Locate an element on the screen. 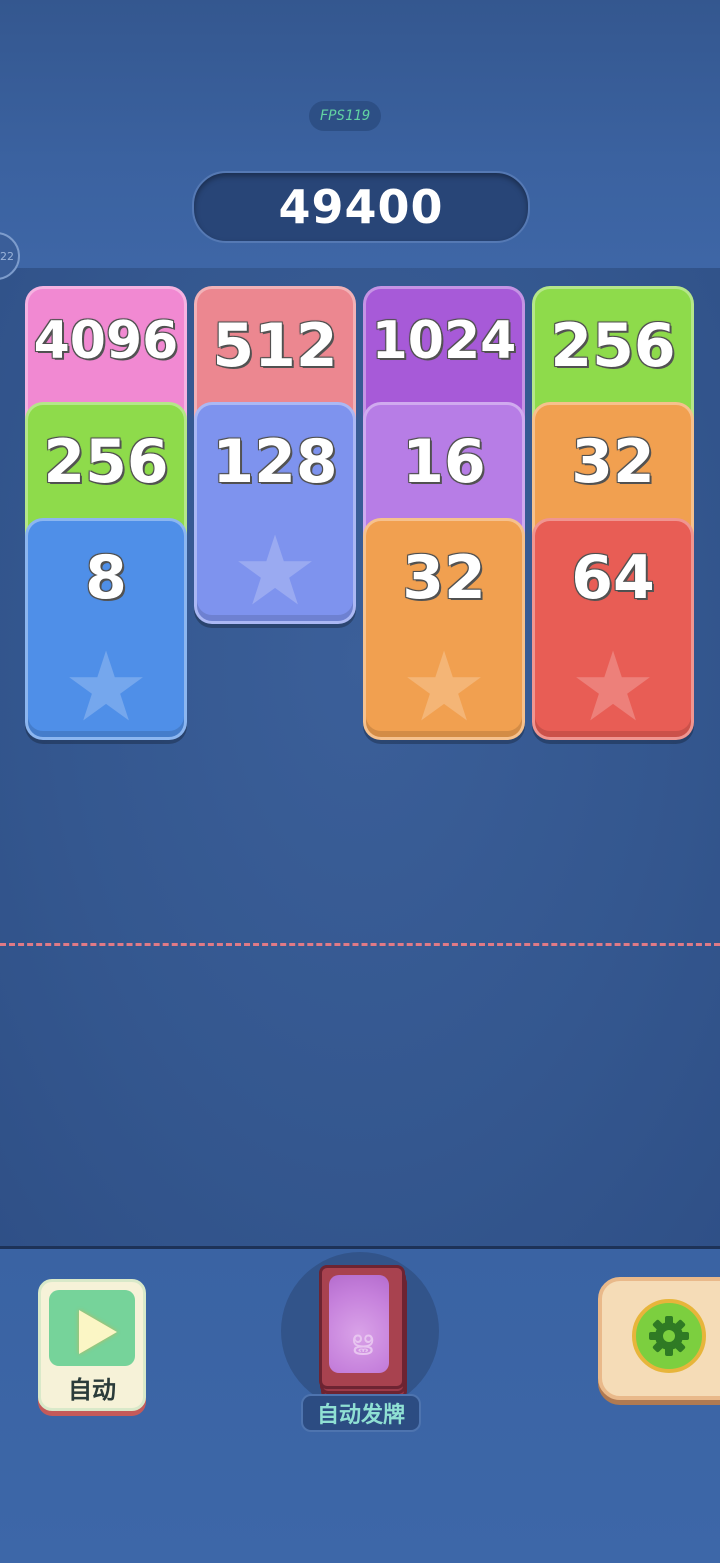  swirl-icon: ൠ is located at coordinates (362, 1341).